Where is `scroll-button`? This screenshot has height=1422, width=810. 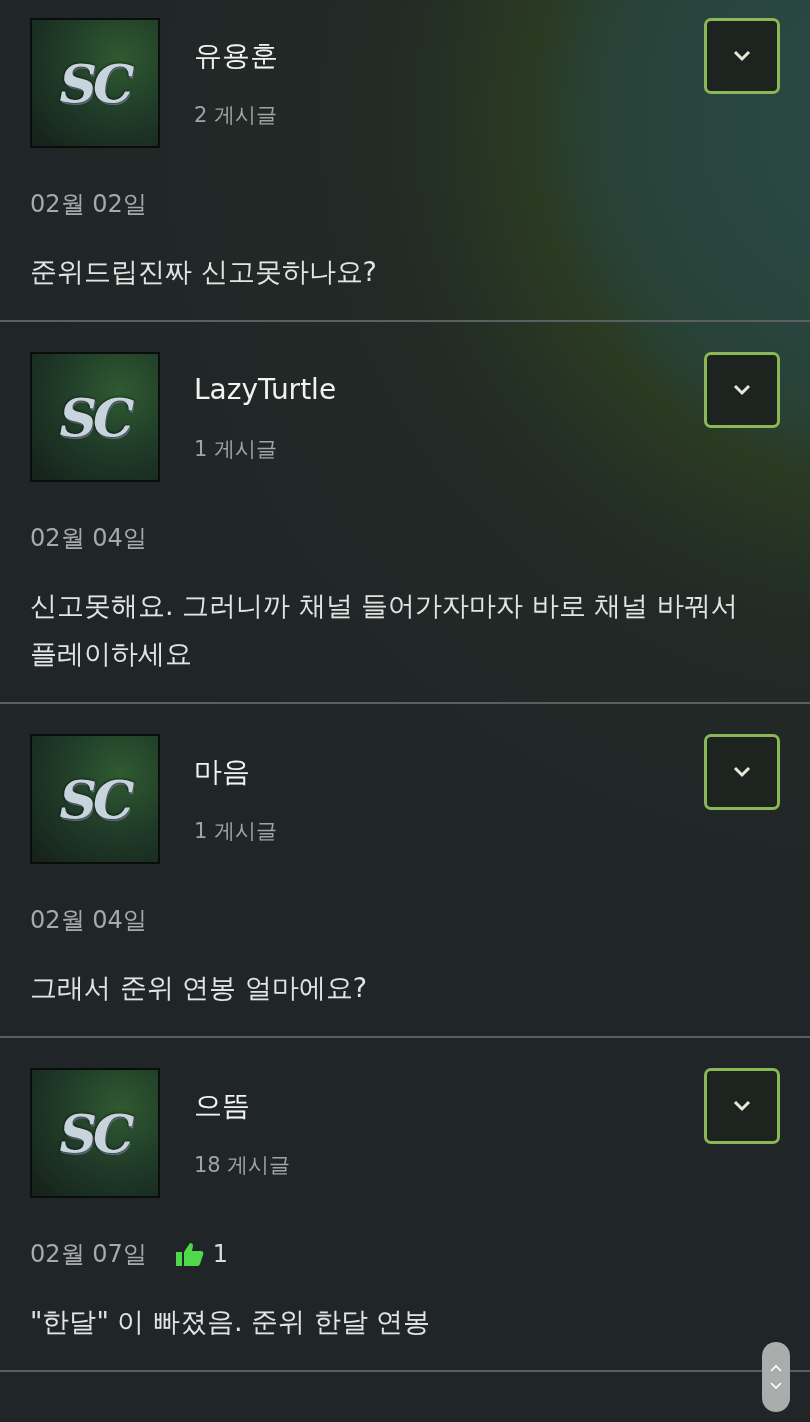 scroll-button is located at coordinates (776, 1377).